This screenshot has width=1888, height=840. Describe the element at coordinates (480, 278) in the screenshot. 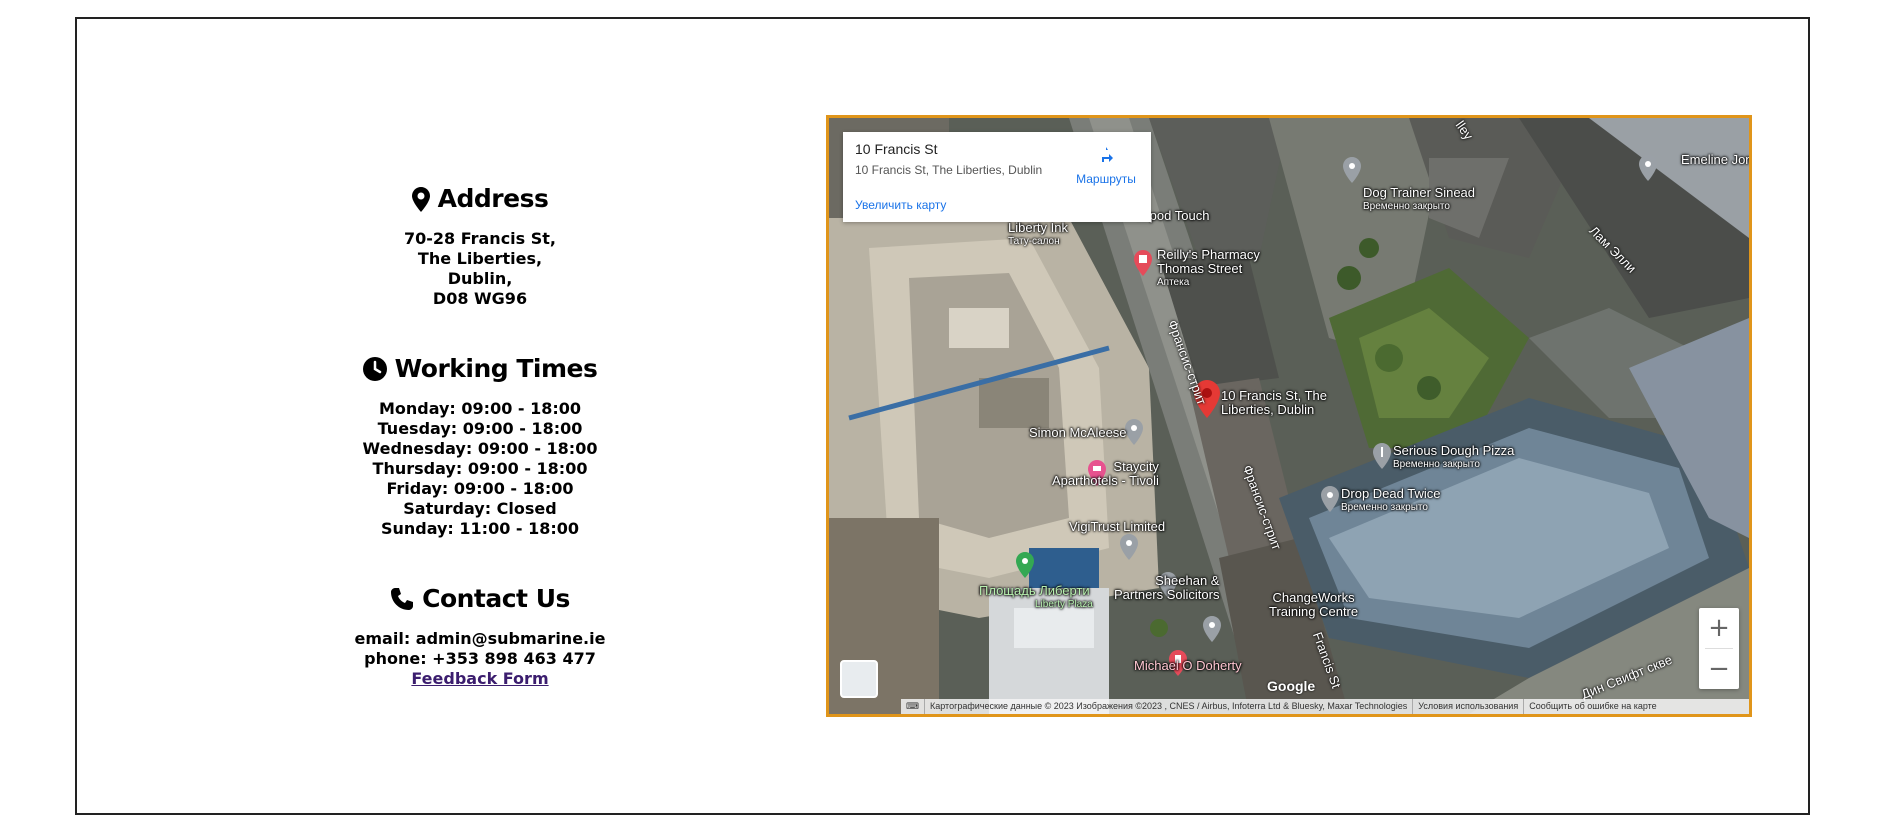

I see `address-line: Dublin,` at that location.